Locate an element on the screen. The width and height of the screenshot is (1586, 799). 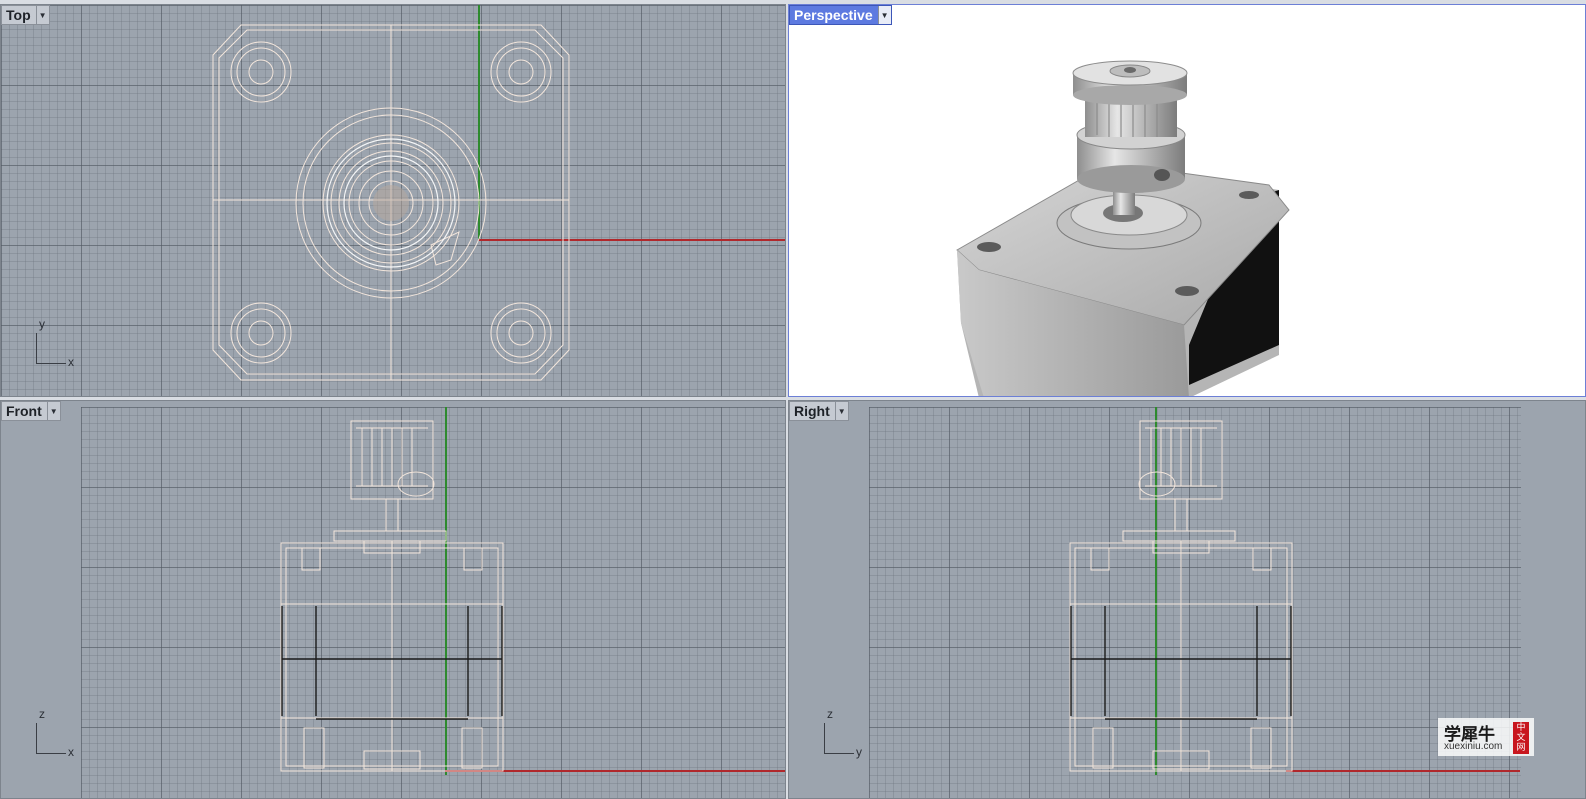
viewport-title-label: Front is located at coordinates (24, 411).